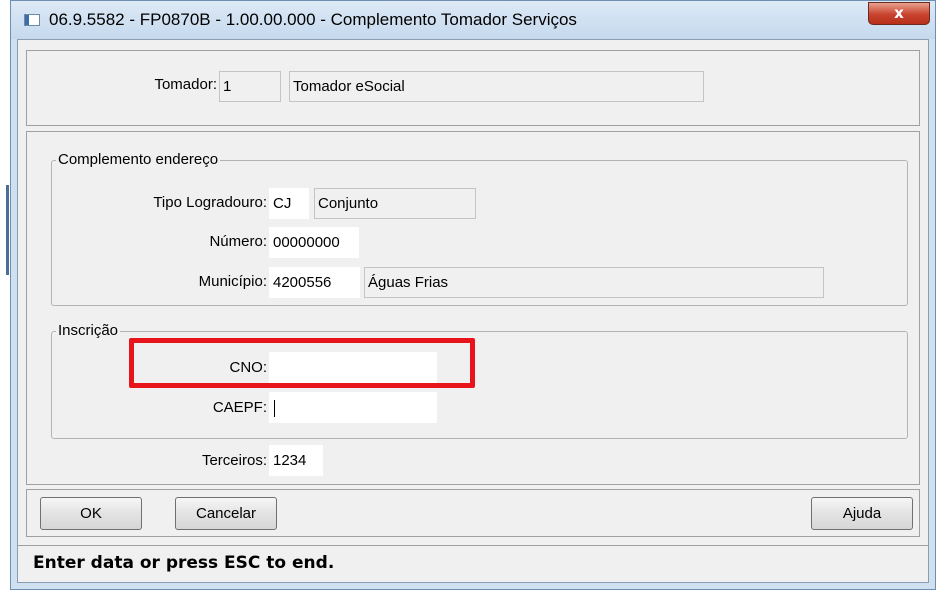  I want to click on complemento-endereco-title: Complemento endereço, so click(138, 159).